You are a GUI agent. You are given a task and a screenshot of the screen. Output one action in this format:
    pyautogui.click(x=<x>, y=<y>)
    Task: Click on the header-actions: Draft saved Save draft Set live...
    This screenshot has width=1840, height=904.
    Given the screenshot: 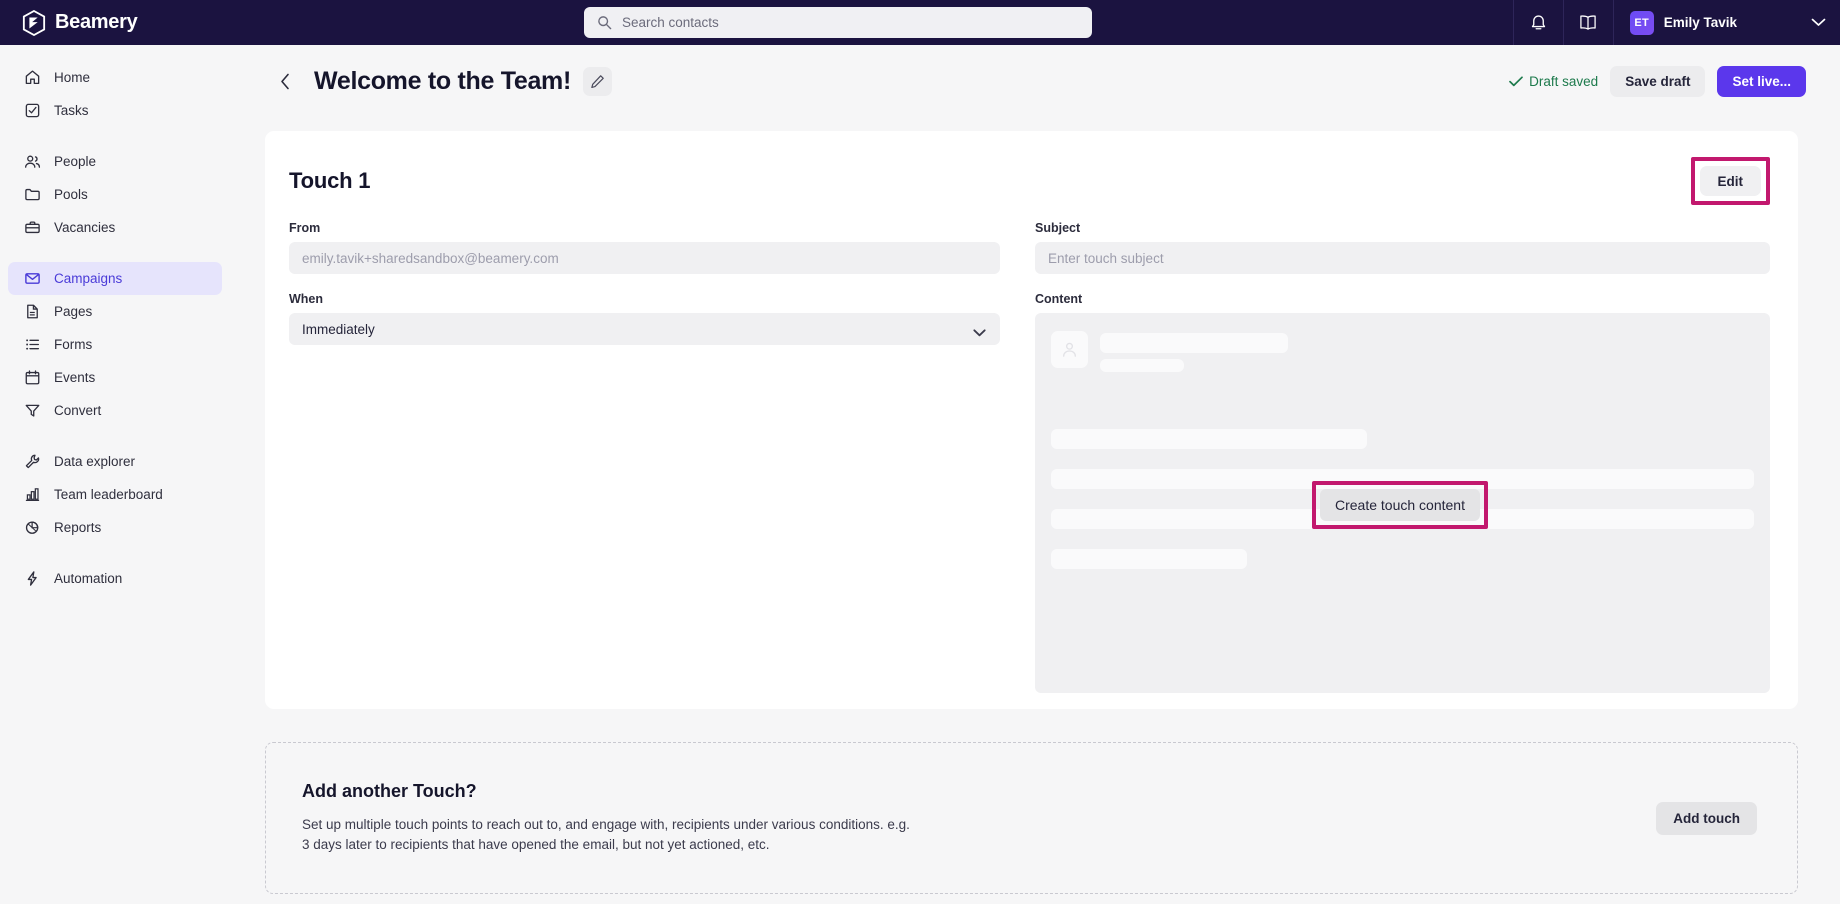 What is the action you would take?
    pyautogui.click(x=1657, y=81)
    